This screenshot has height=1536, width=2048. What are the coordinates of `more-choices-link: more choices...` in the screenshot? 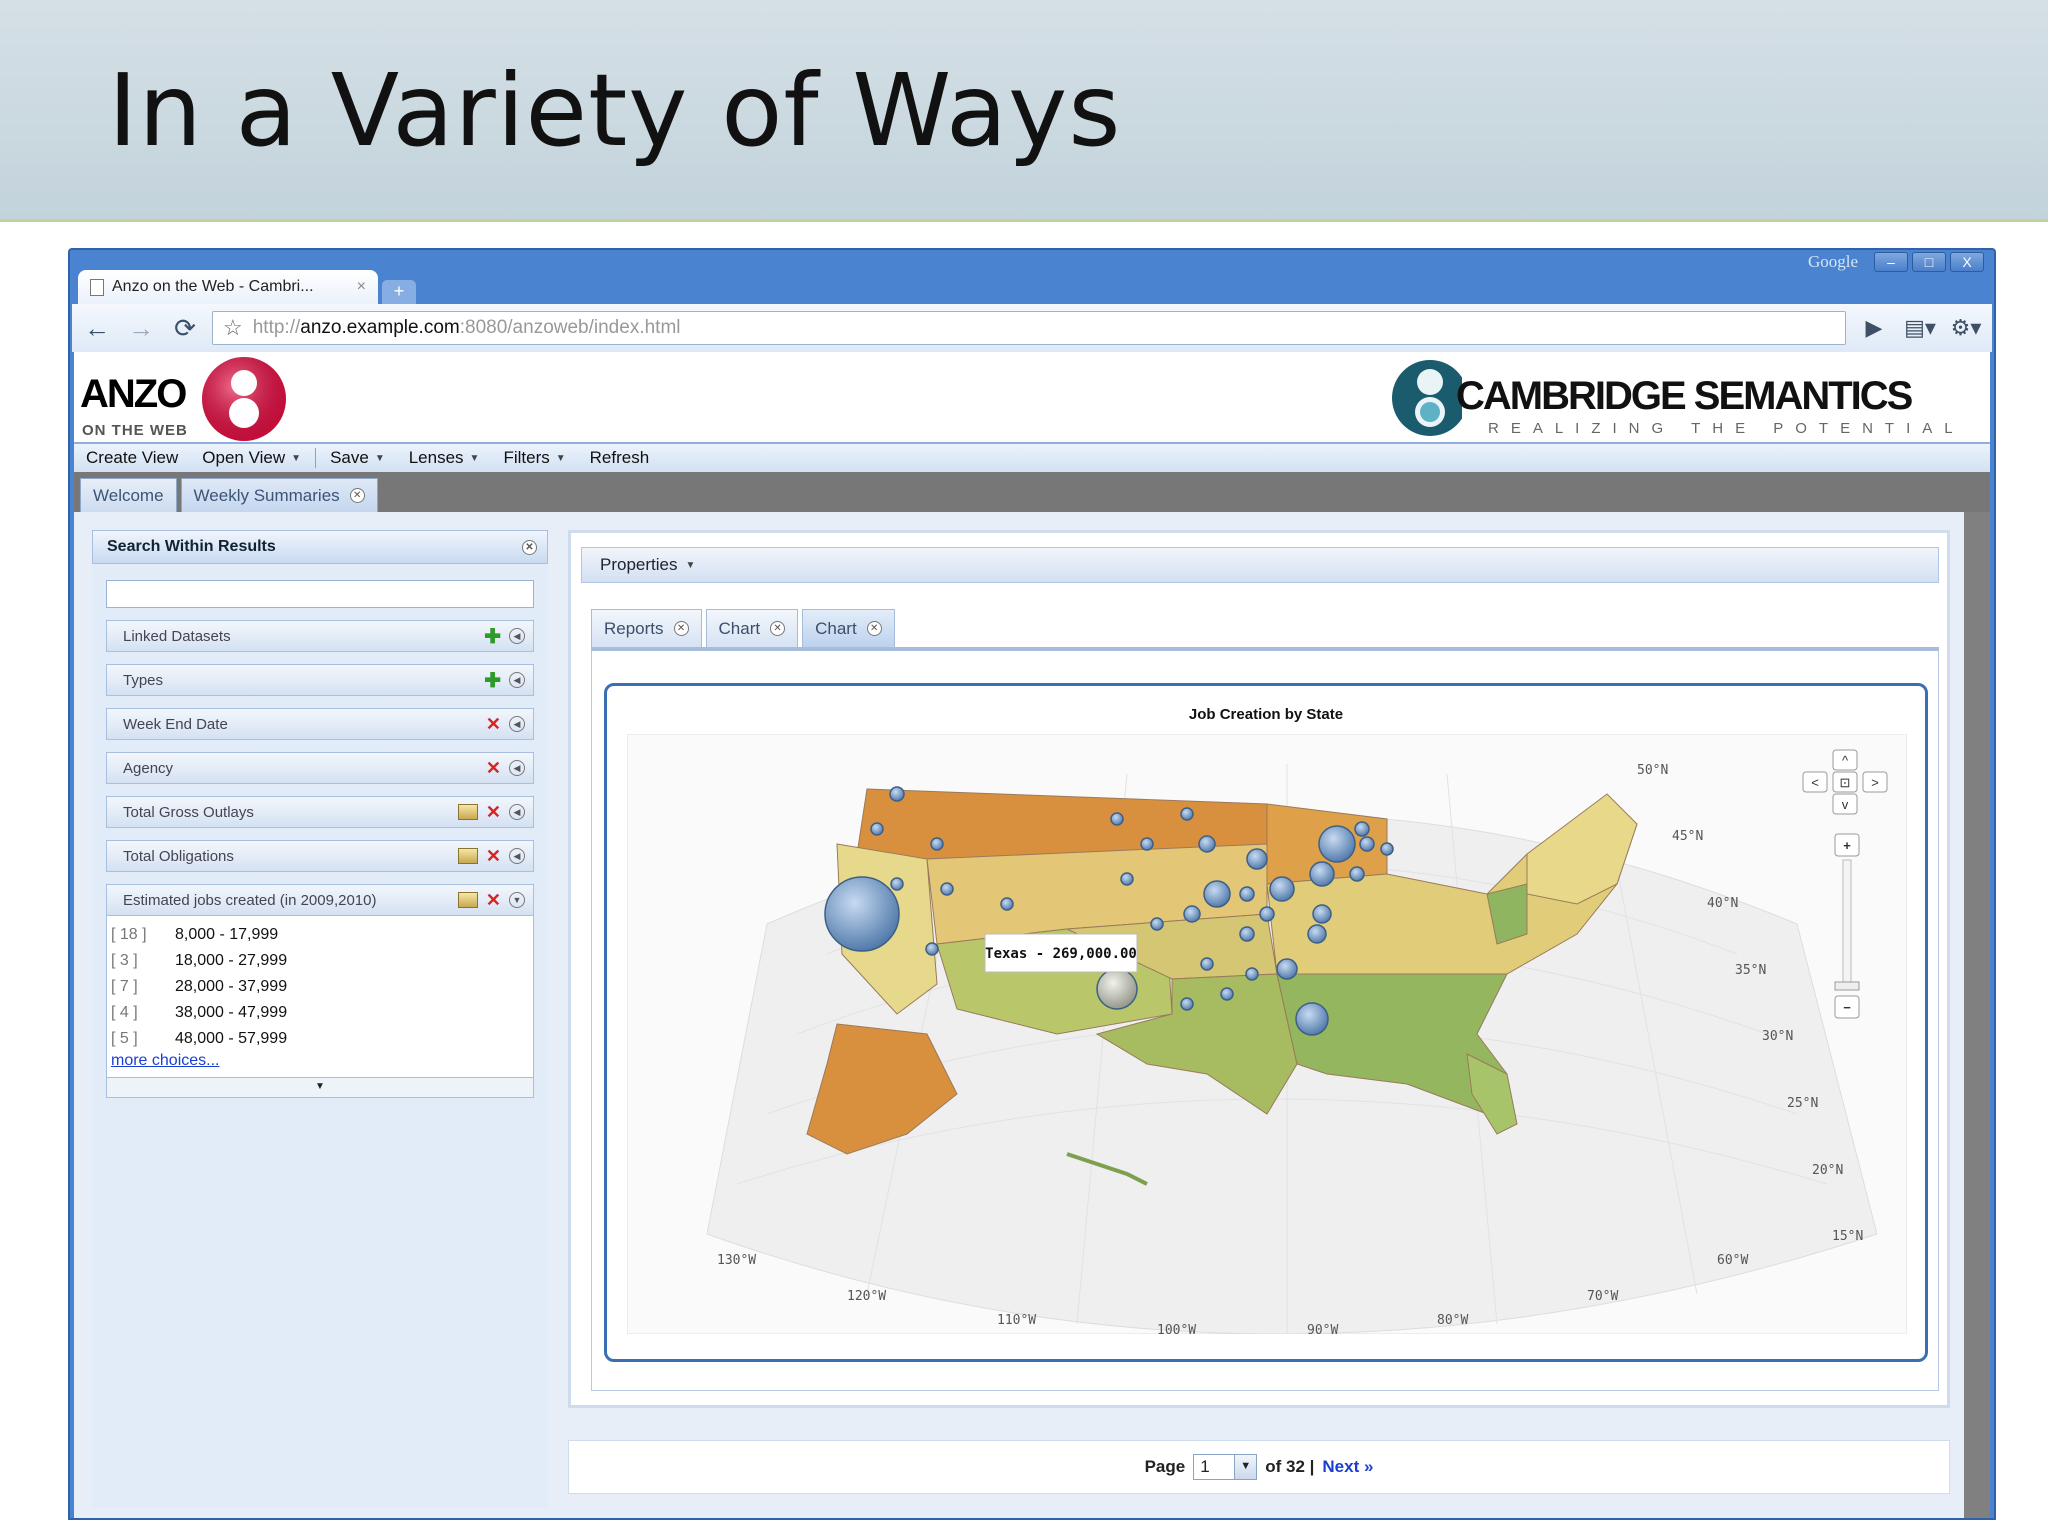 It's located at (165, 1060).